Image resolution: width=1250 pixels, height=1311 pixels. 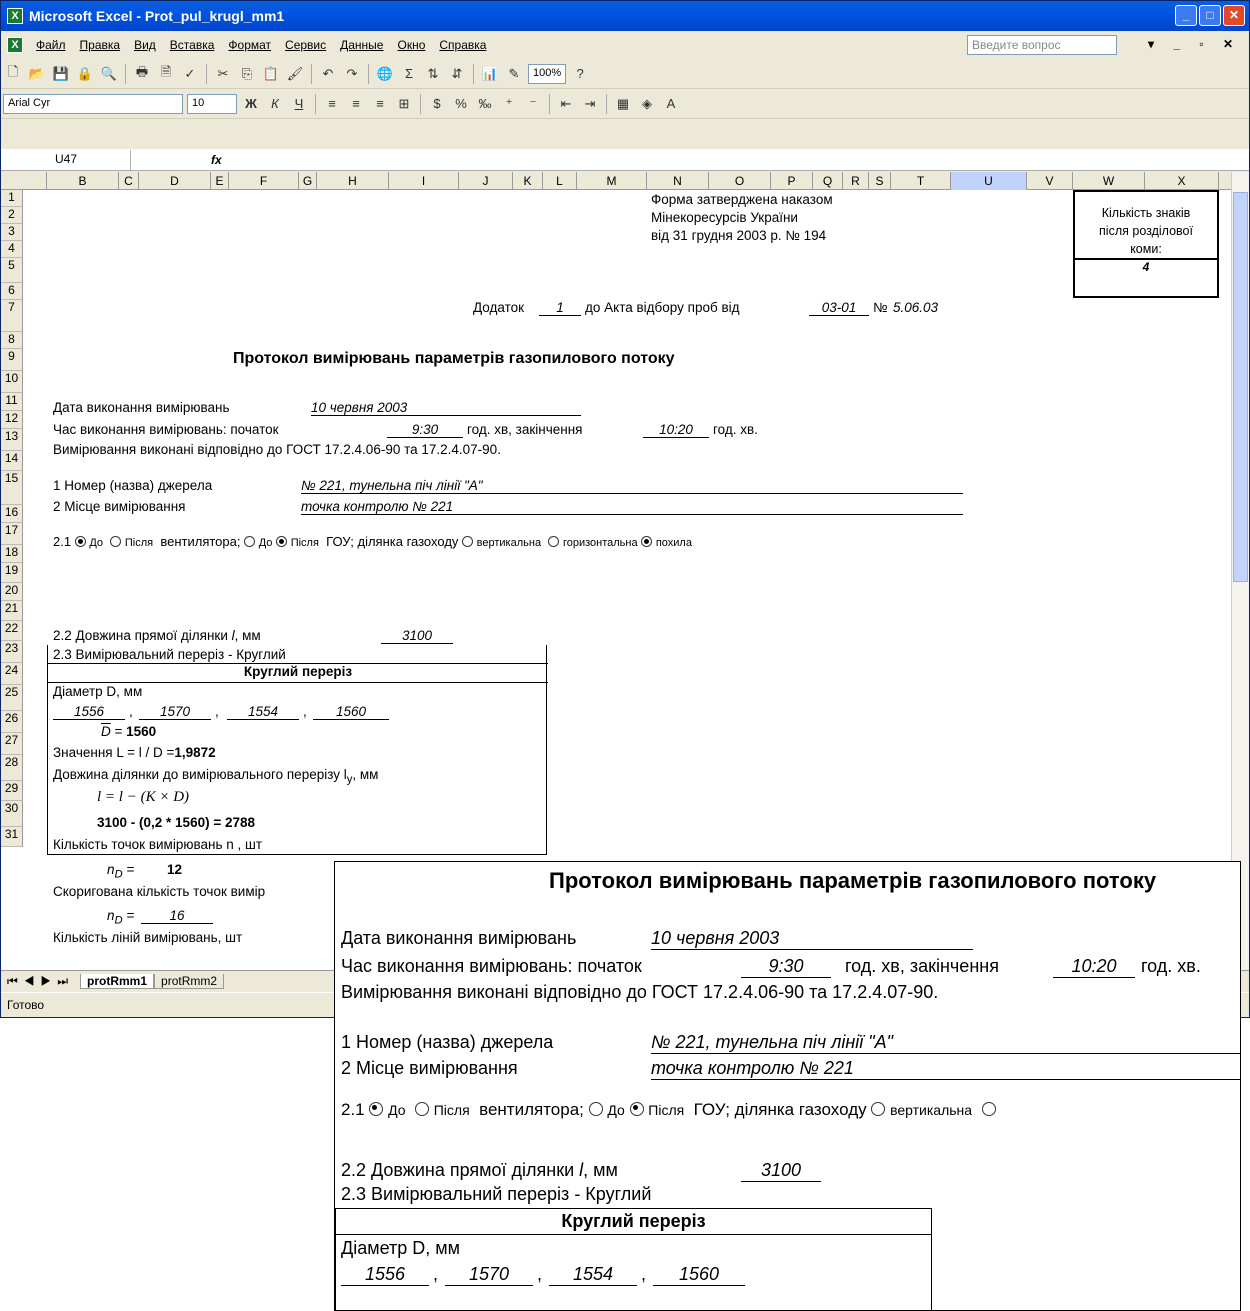 I want to click on row-header: 3, so click(x=12, y=232).